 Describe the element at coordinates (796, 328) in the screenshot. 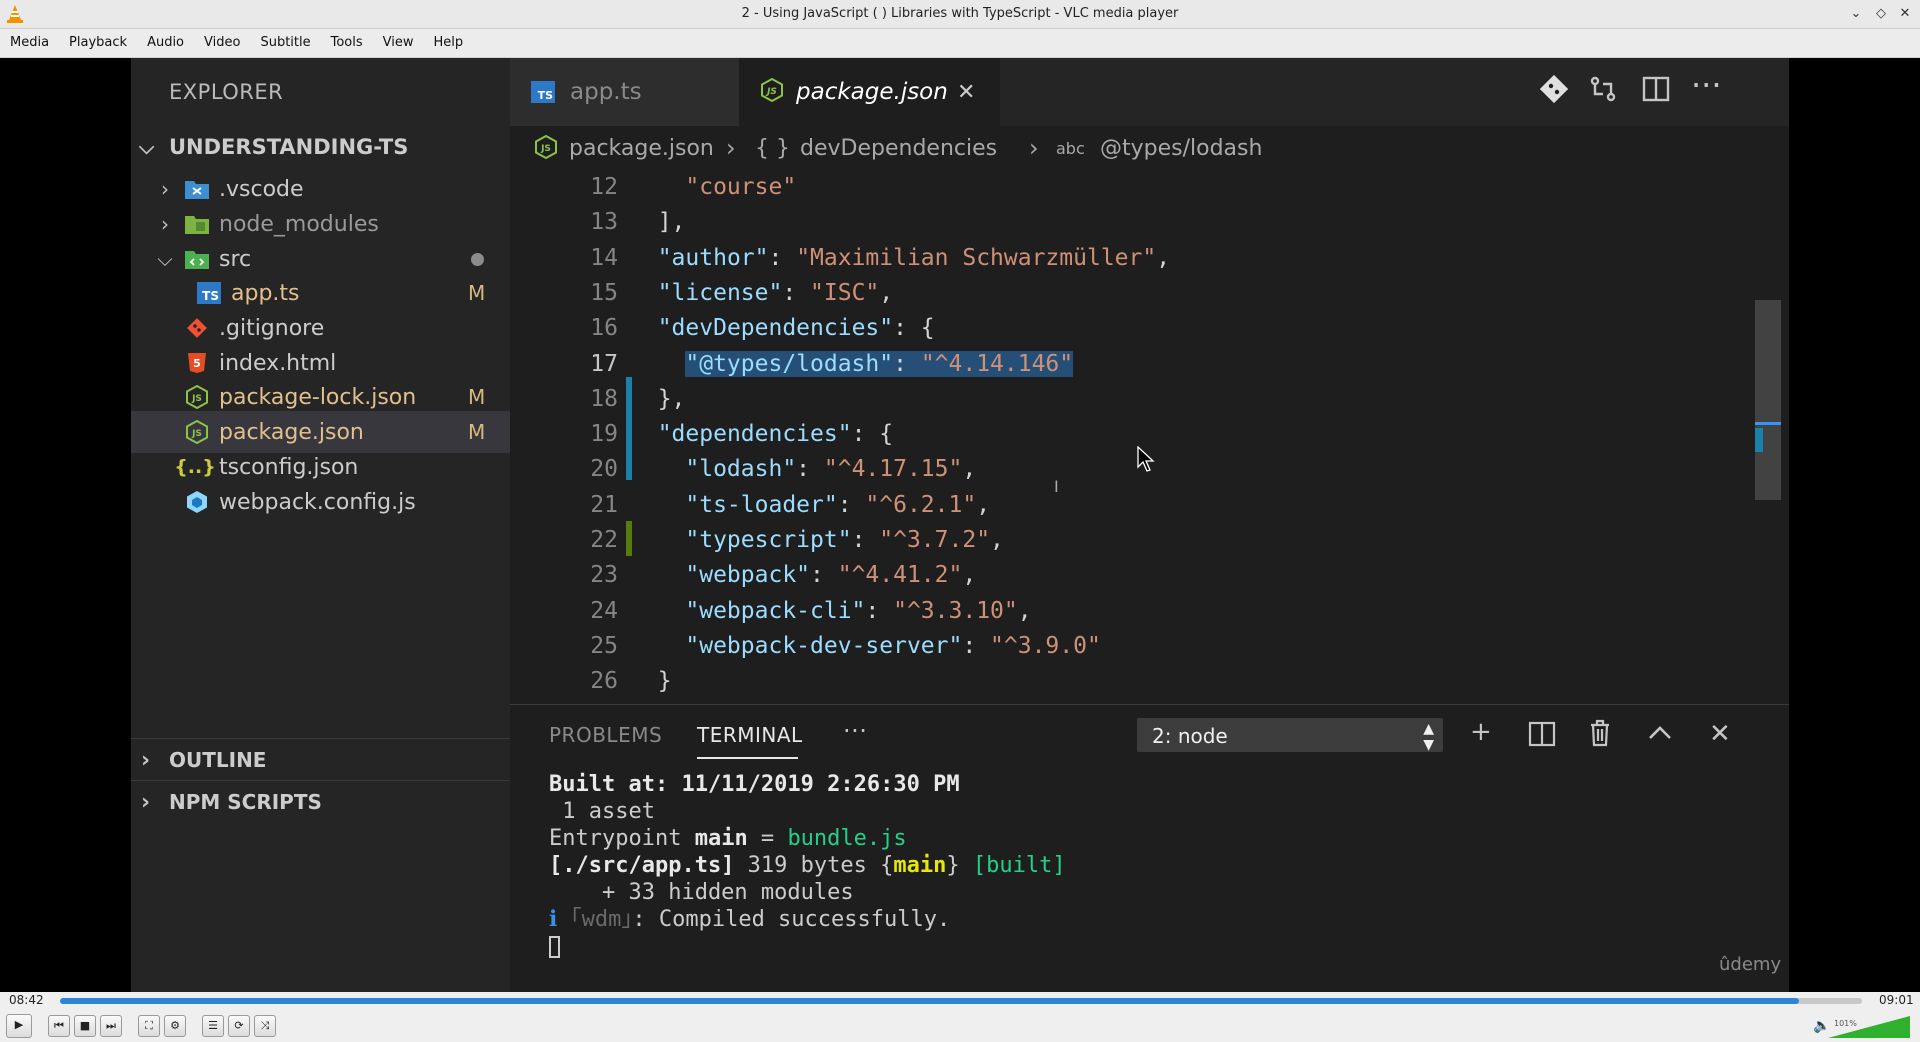

I see `line-code: "devDependencies": {` at that location.